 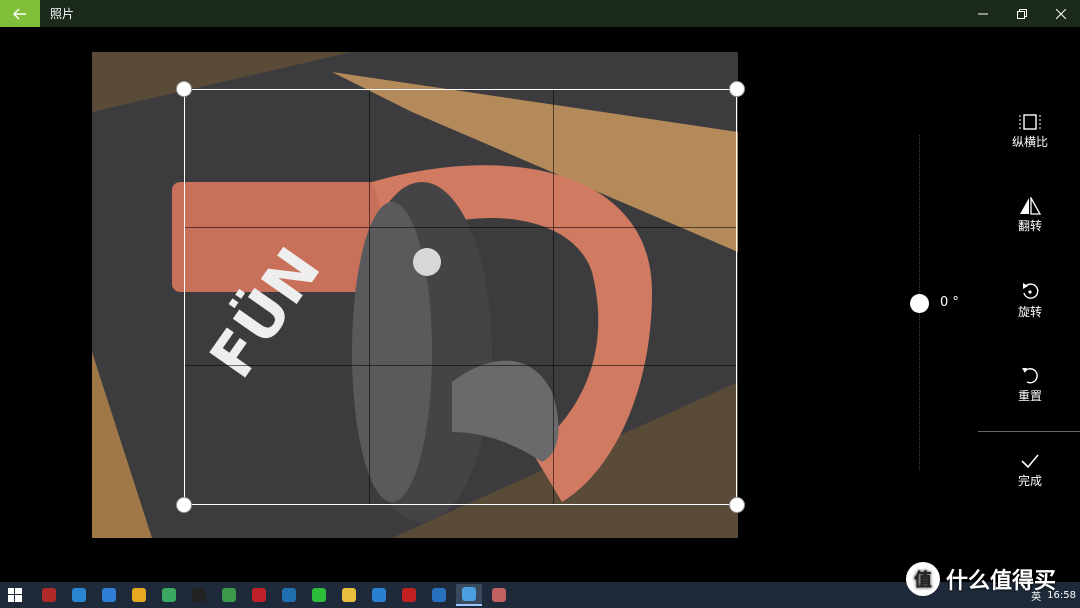 I want to click on windows-icon, so click(x=15, y=595).